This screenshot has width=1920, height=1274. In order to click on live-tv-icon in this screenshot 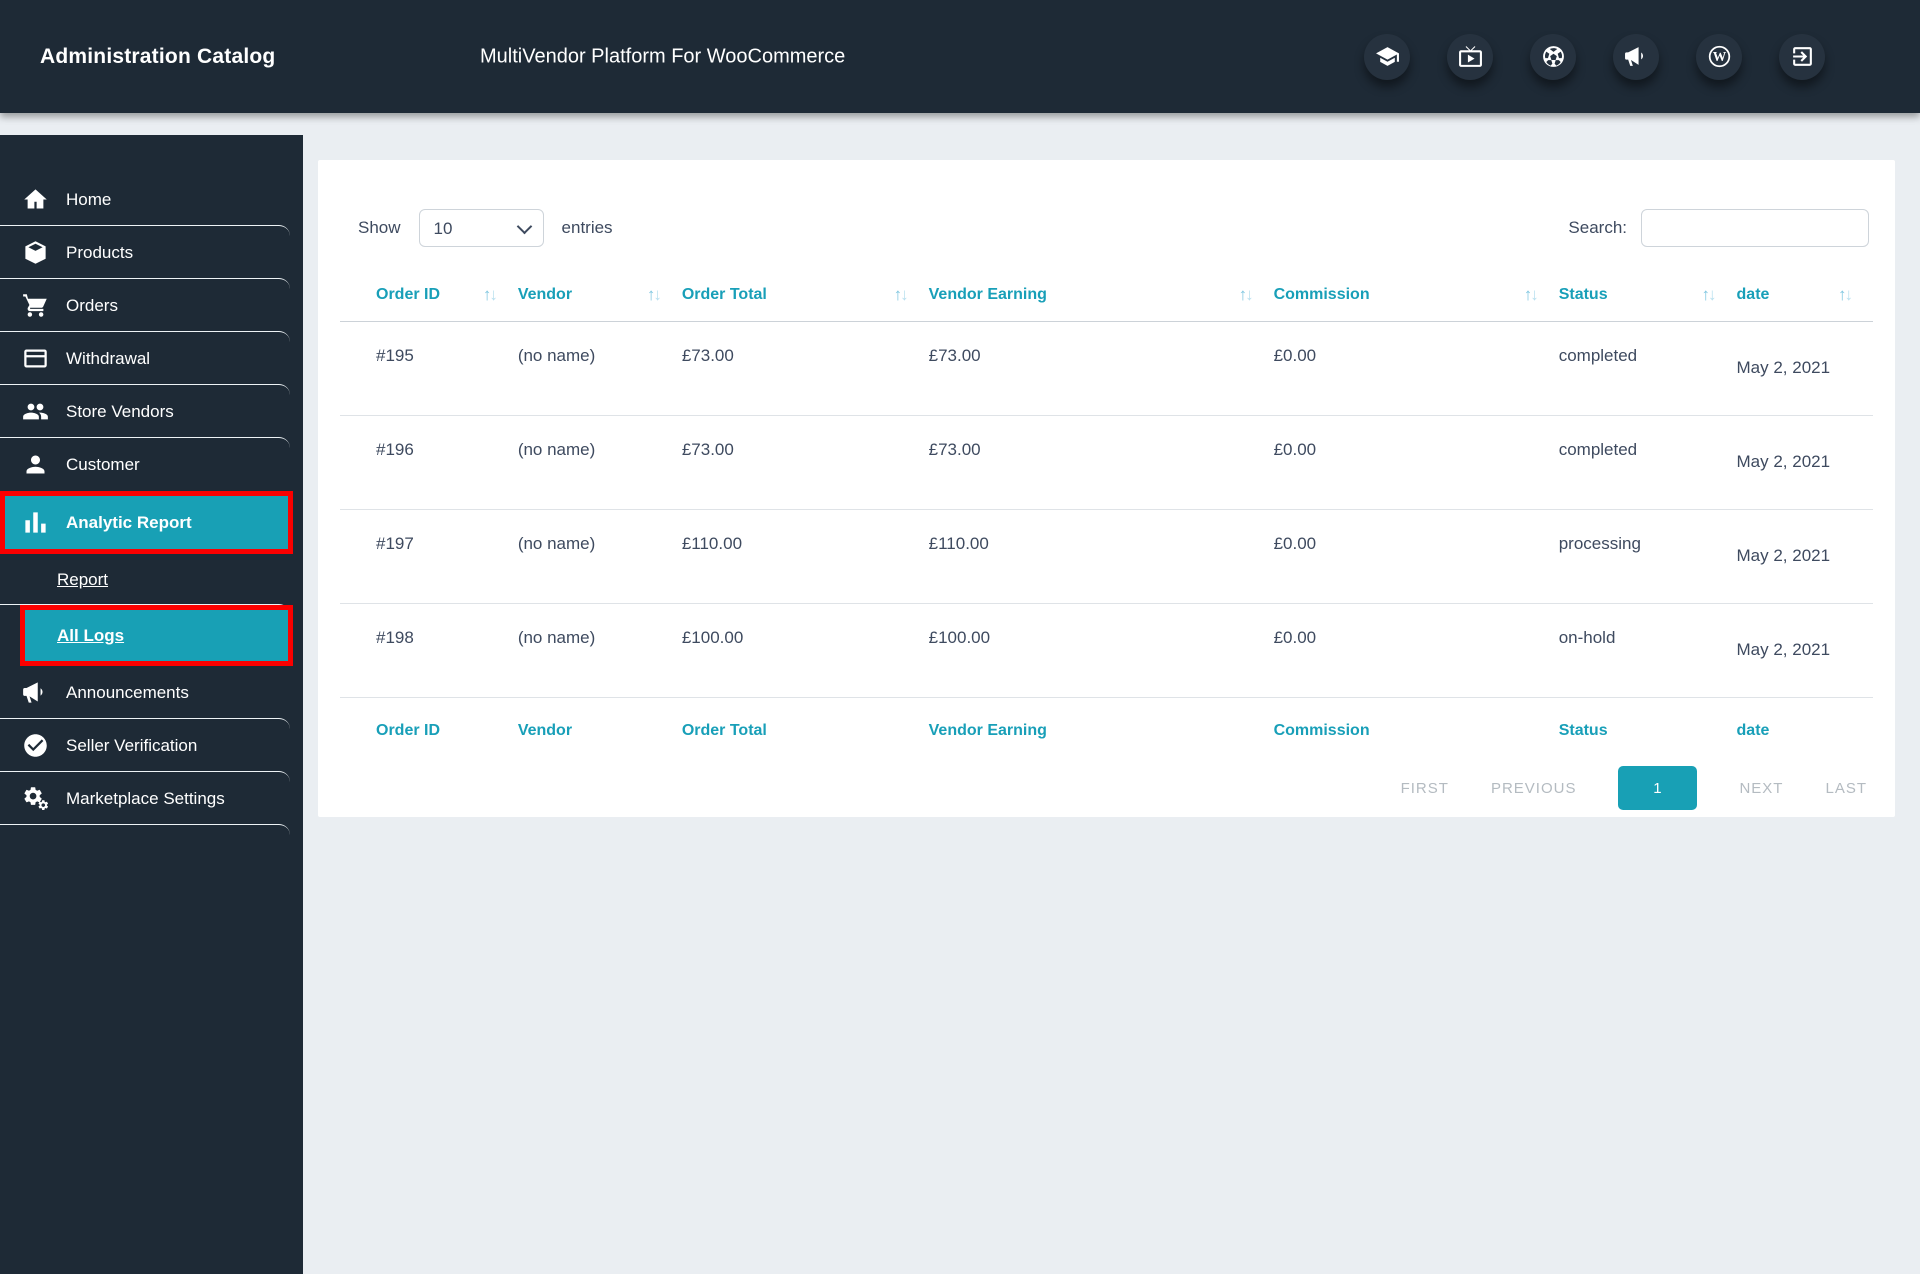, I will do `click(1470, 56)`.